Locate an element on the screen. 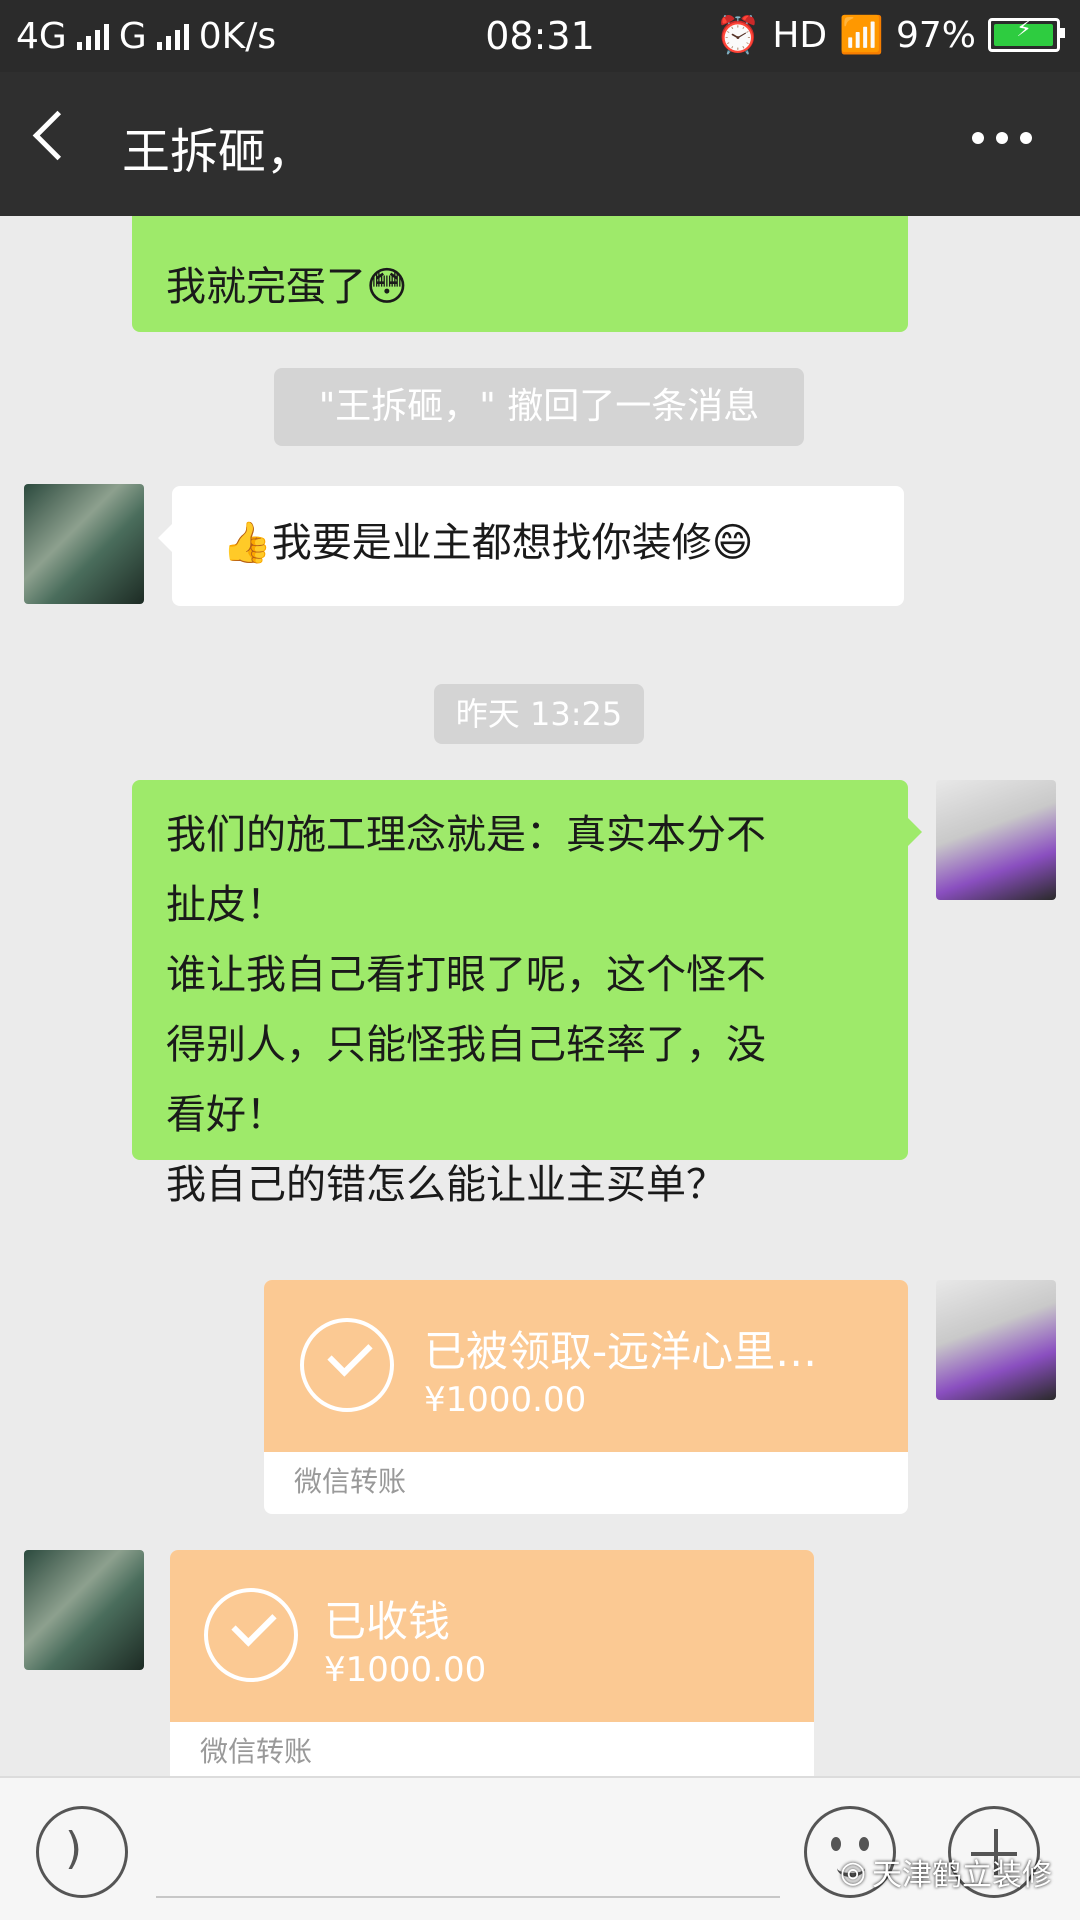 This screenshot has height=1920, width=1080. watermark-text: 天津鹤立装修 is located at coordinates (962, 1875).